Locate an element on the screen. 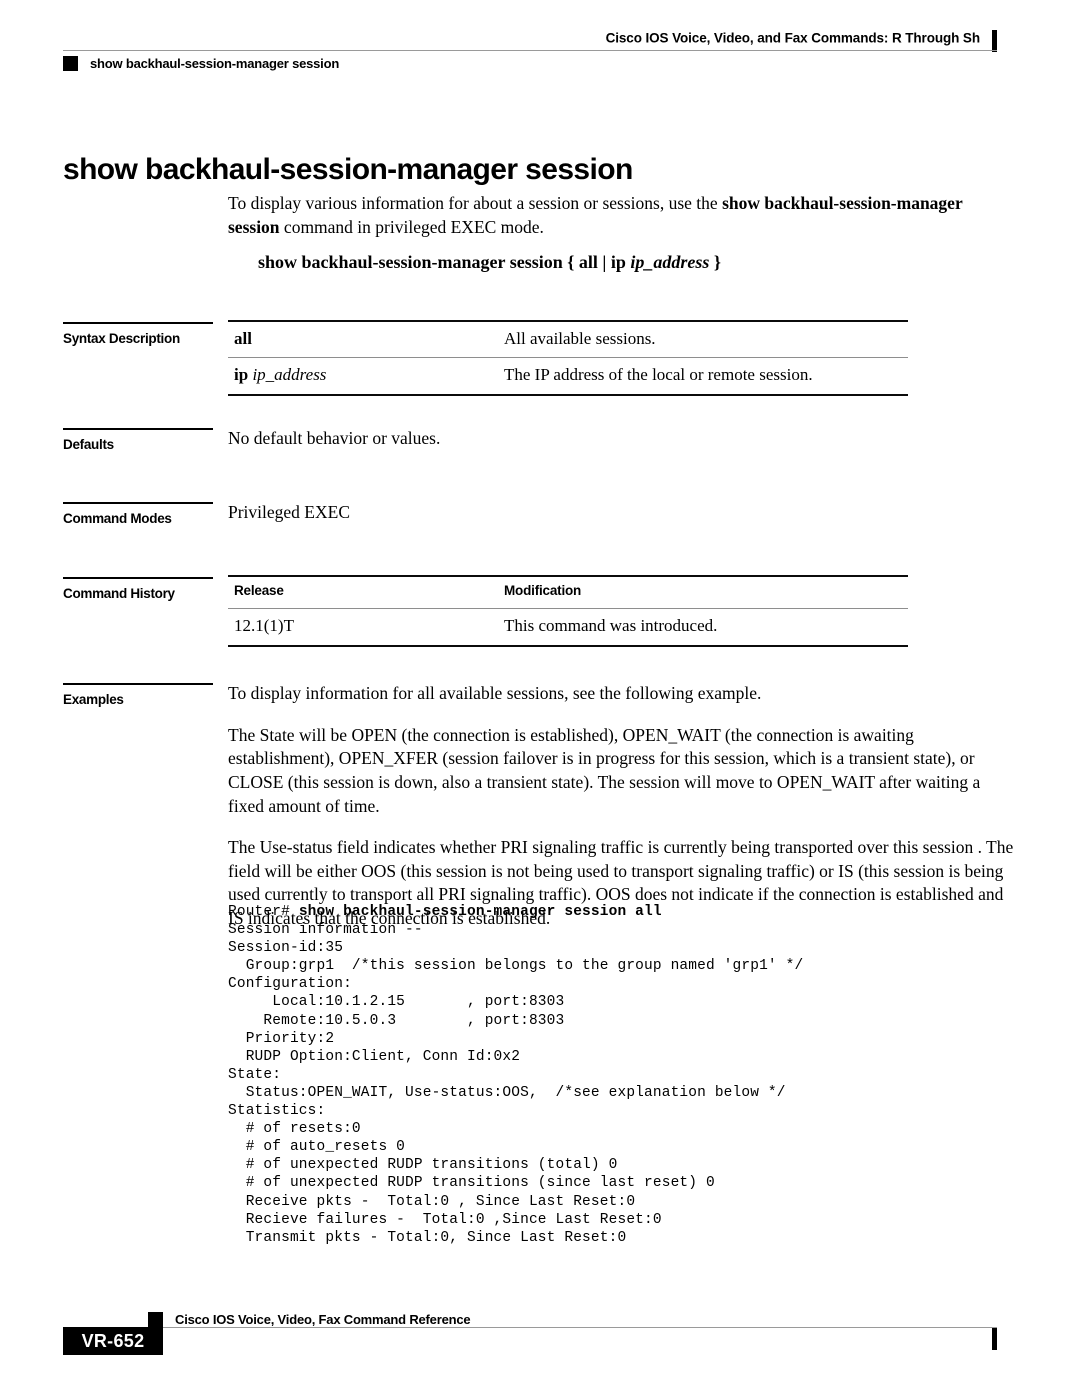 This screenshot has height=1397, width=1080. syntax-command: show backhaul-session-manager session is located at coordinates (410, 262).